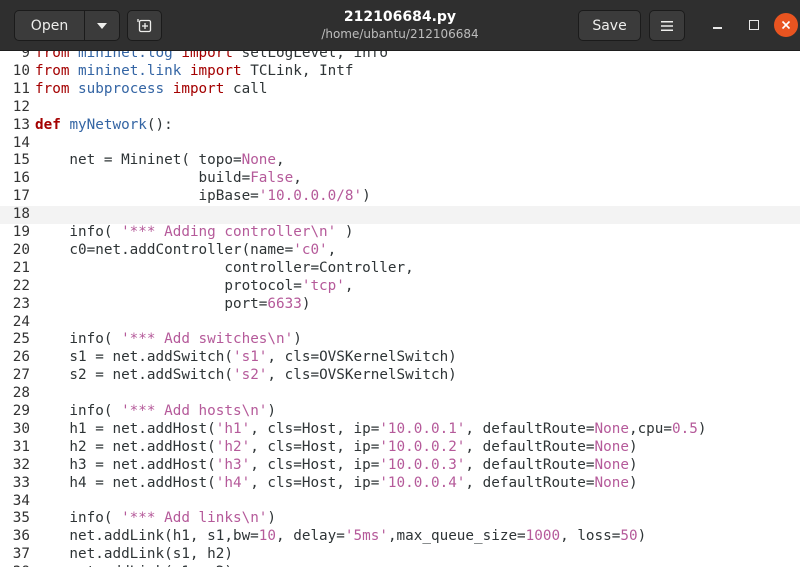 Image resolution: width=800 pixels, height=567 pixels. Describe the element at coordinates (400, 144) in the screenshot. I see `code-line: 14` at that location.